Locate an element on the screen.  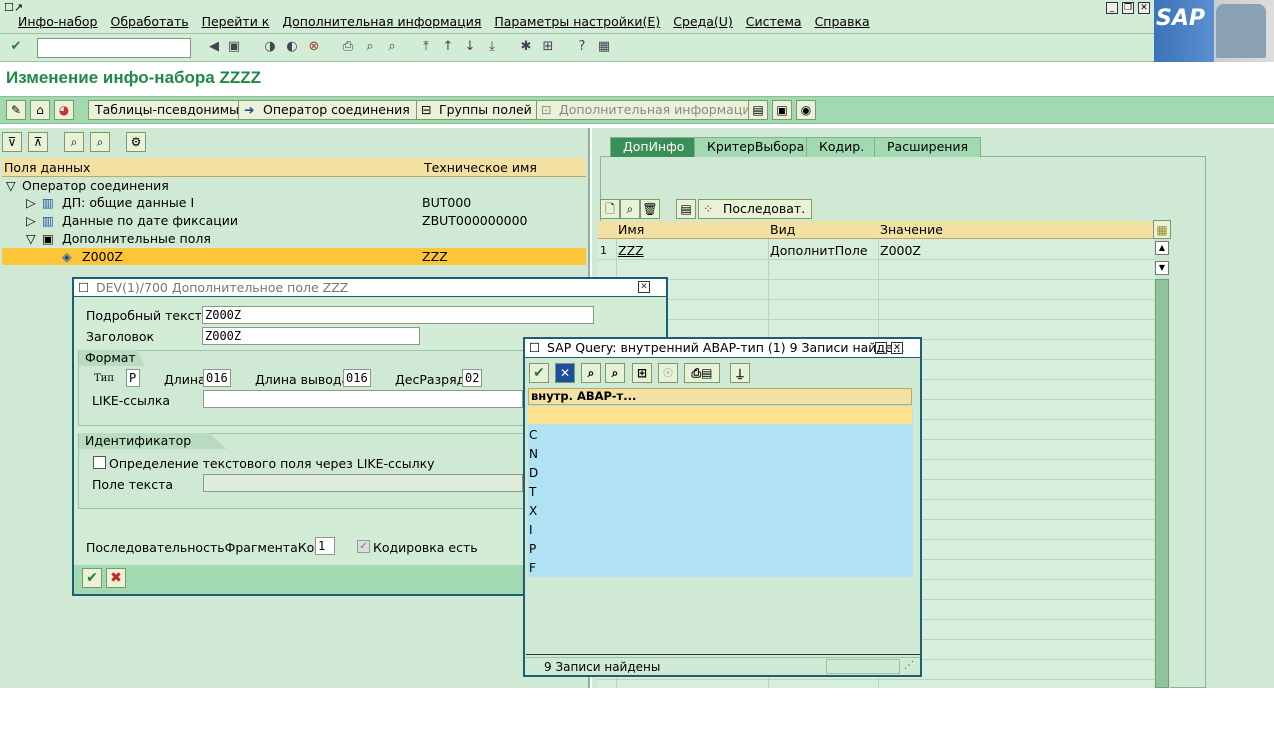
first-page-icon: ⤒ is located at coordinates (426, 47).